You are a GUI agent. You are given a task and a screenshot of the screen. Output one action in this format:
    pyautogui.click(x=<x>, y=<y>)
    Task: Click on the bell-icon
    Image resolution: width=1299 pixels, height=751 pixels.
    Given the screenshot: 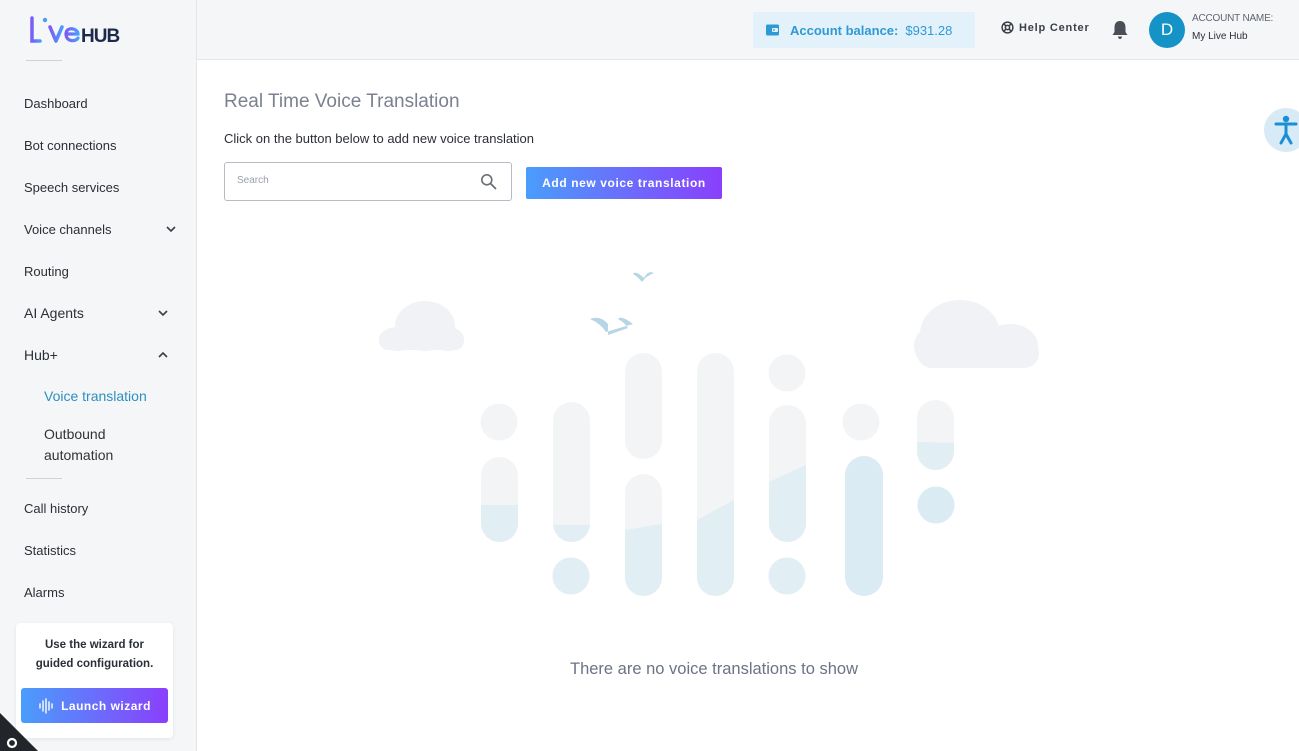 What is the action you would take?
    pyautogui.click(x=1120, y=30)
    